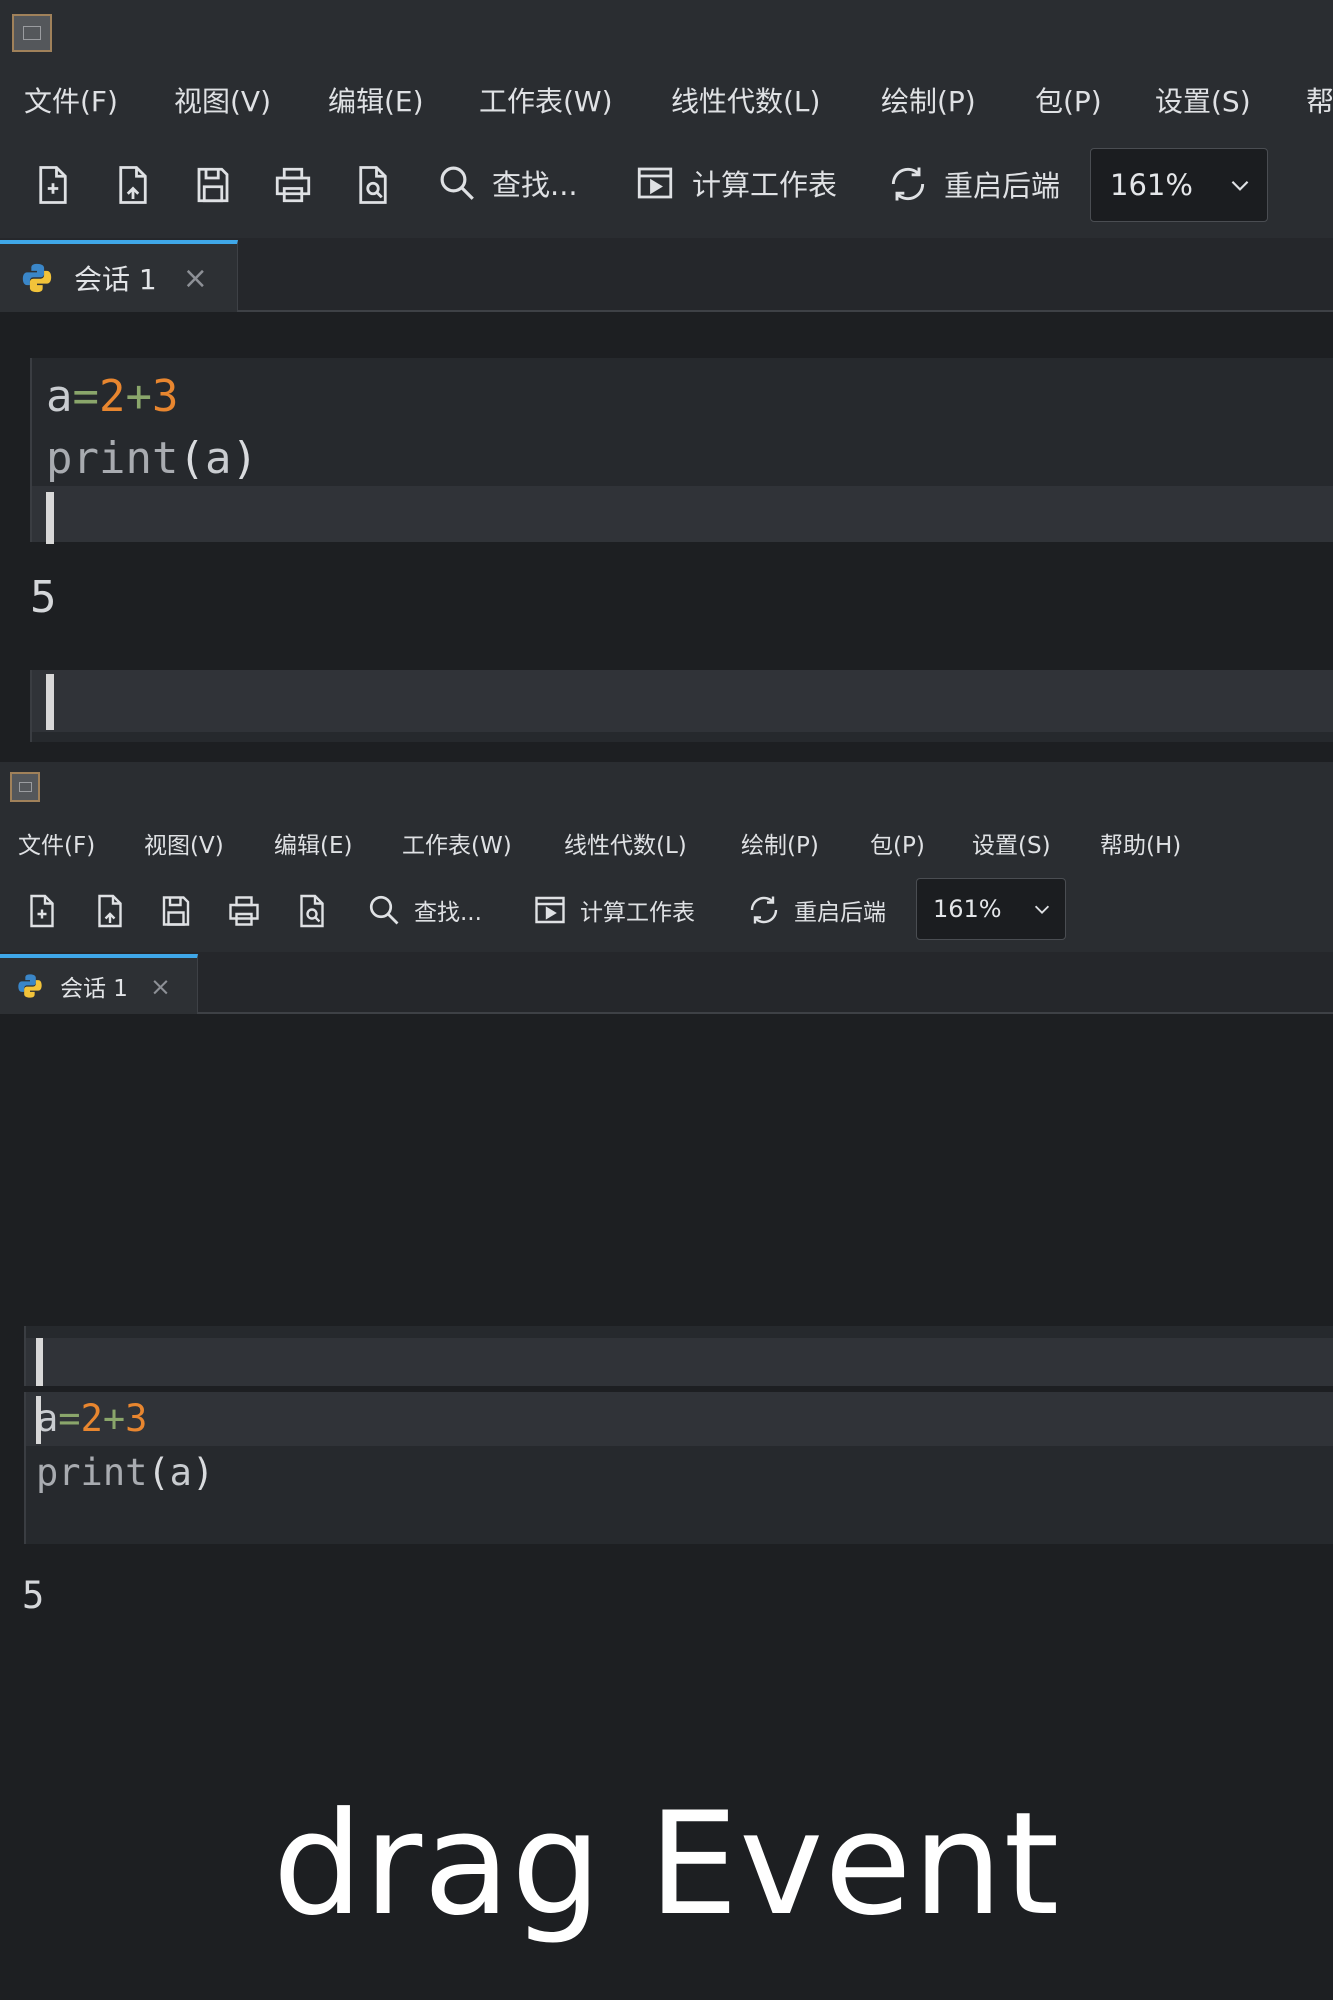 This screenshot has height=2000, width=1333. I want to click on code-cell: a=2+3 print(a), so click(681, 451).